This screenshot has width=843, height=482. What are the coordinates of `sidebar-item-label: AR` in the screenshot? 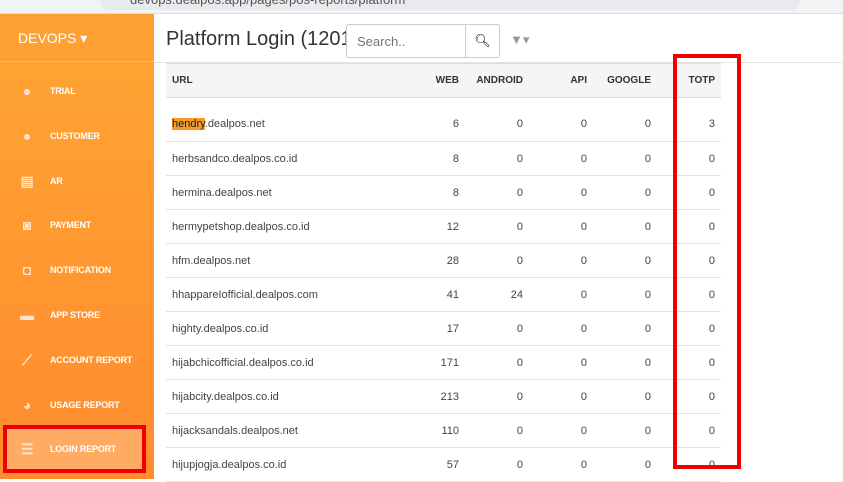 It's located at (56, 181).